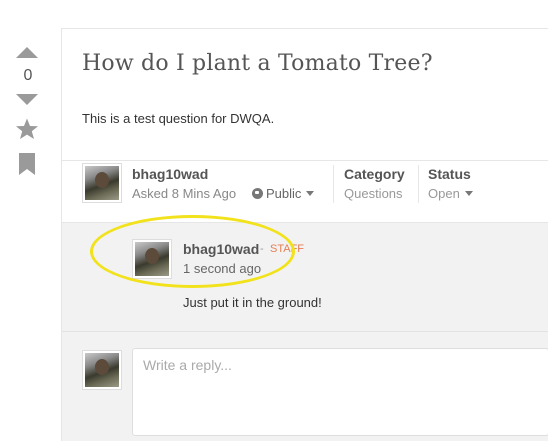 The image size is (548, 441). What do you see at coordinates (257, 63) in the screenshot?
I see `question-title: How do I plant a Tomato Tree?` at bounding box center [257, 63].